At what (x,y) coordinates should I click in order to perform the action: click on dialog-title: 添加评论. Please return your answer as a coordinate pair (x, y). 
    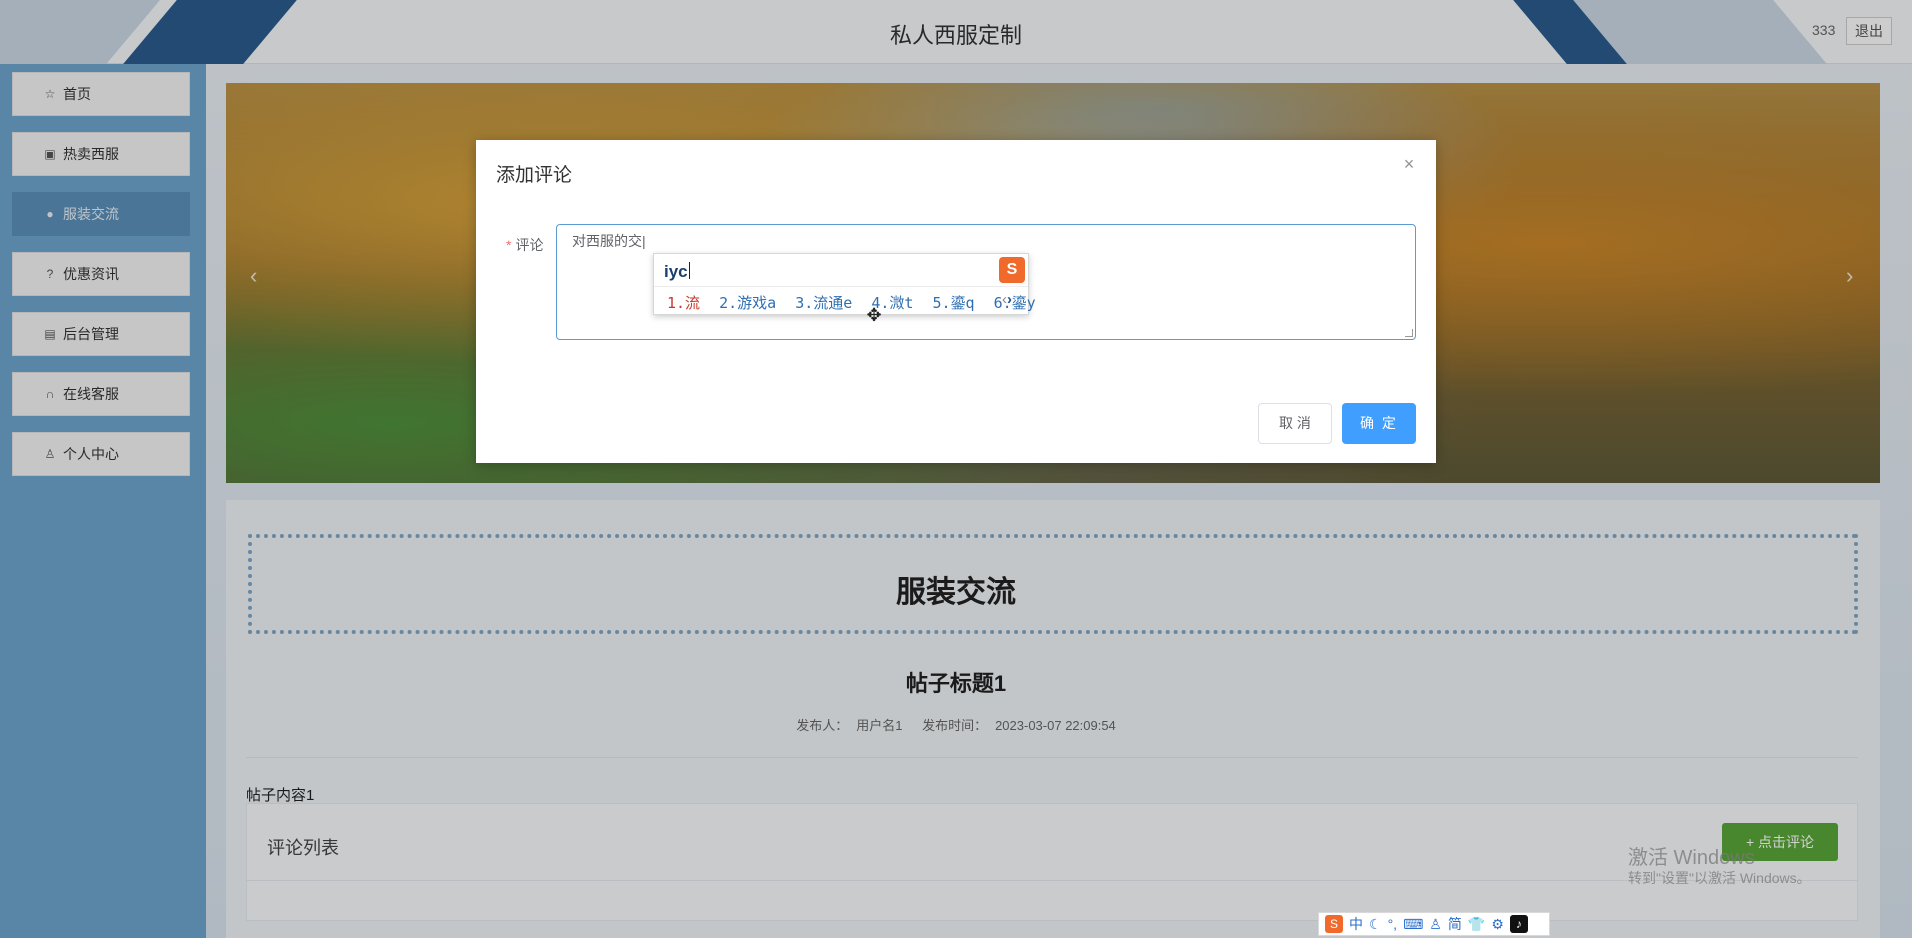
    Looking at the image, I should click on (534, 175).